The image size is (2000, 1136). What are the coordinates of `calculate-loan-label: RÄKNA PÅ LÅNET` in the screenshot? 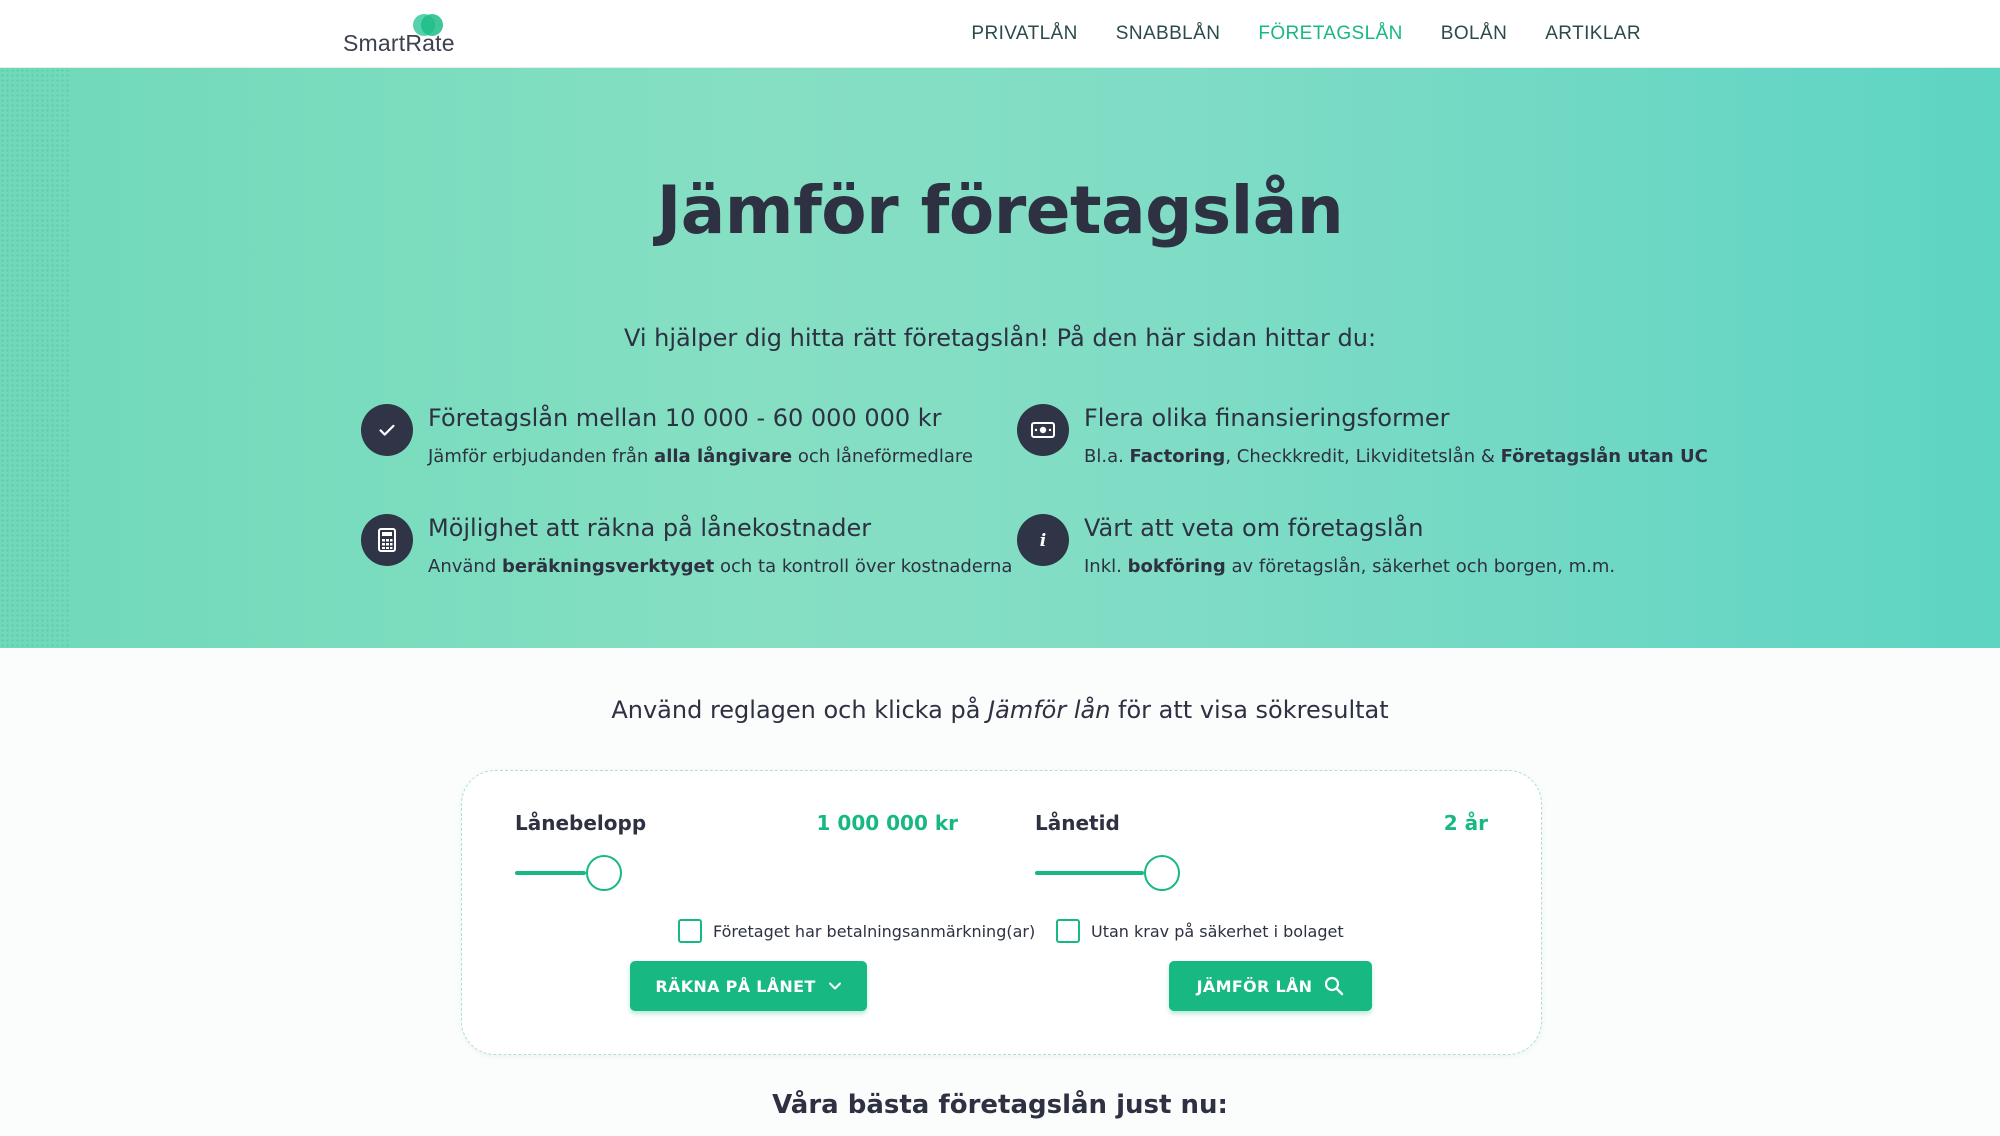 It's located at (735, 986).